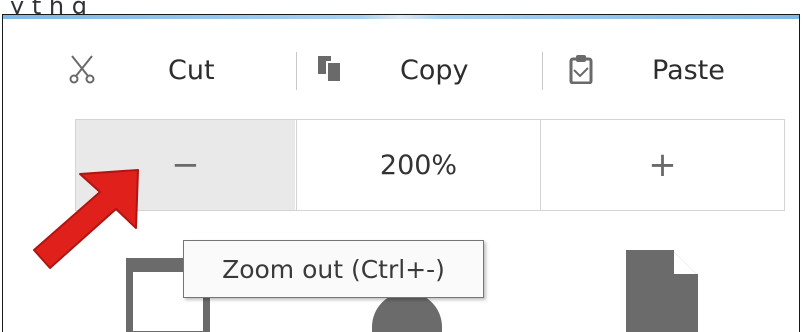 This screenshot has width=802, height=332. What do you see at coordinates (662, 291) in the screenshot?
I see `new-document-icon` at bounding box center [662, 291].